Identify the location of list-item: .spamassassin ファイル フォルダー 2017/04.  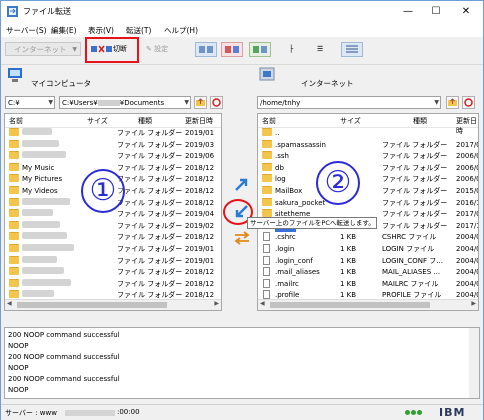
(368, 145).